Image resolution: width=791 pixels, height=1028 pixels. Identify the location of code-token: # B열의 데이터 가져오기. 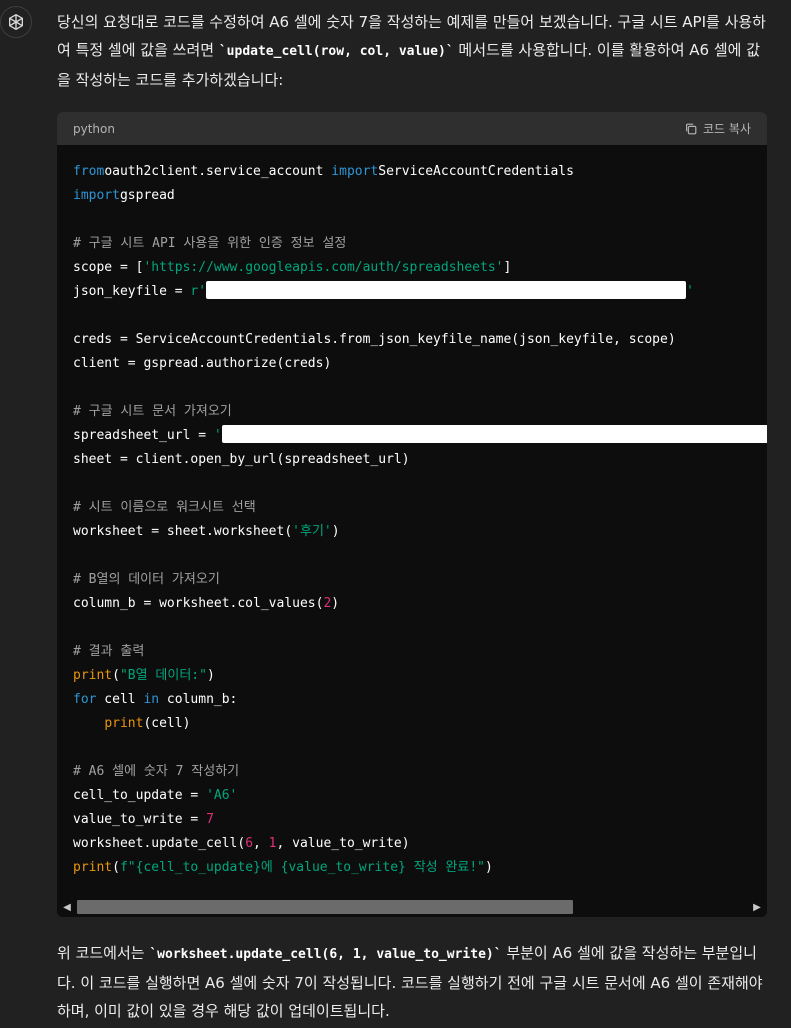
(146, 579).